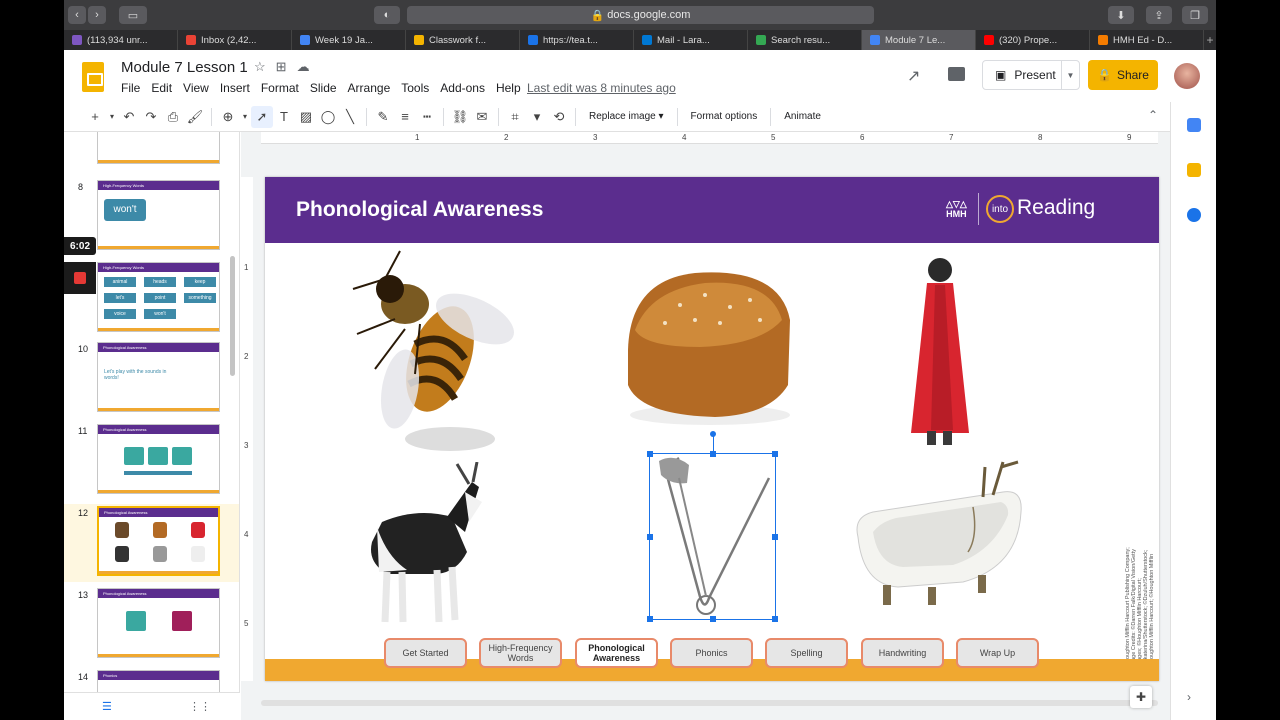 The width and height of the screenshot is (1280, 720). What do you see at coordinates (130, 88) in the screenshot?
I see `menu-file: File` at bounding box center [130, 88].